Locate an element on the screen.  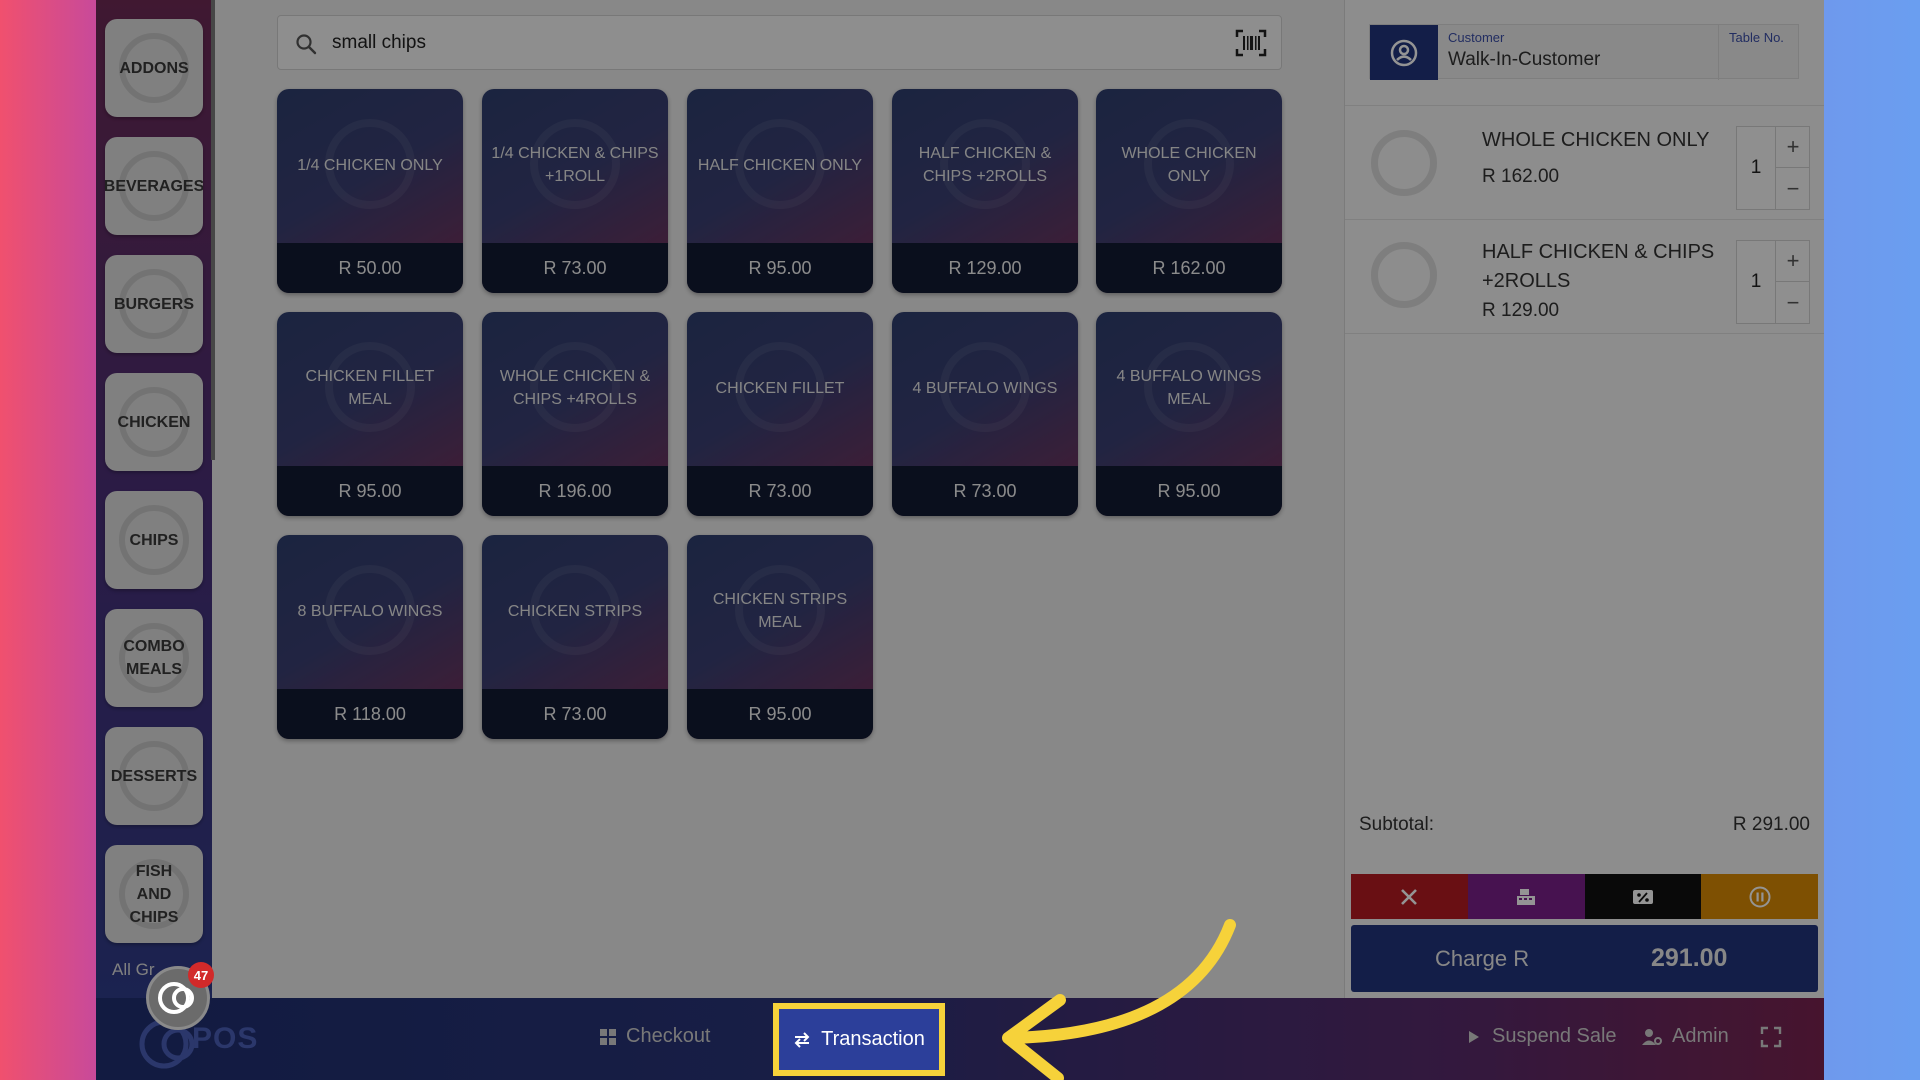
discount-tag-icon is located at coordinates (1642, 896).